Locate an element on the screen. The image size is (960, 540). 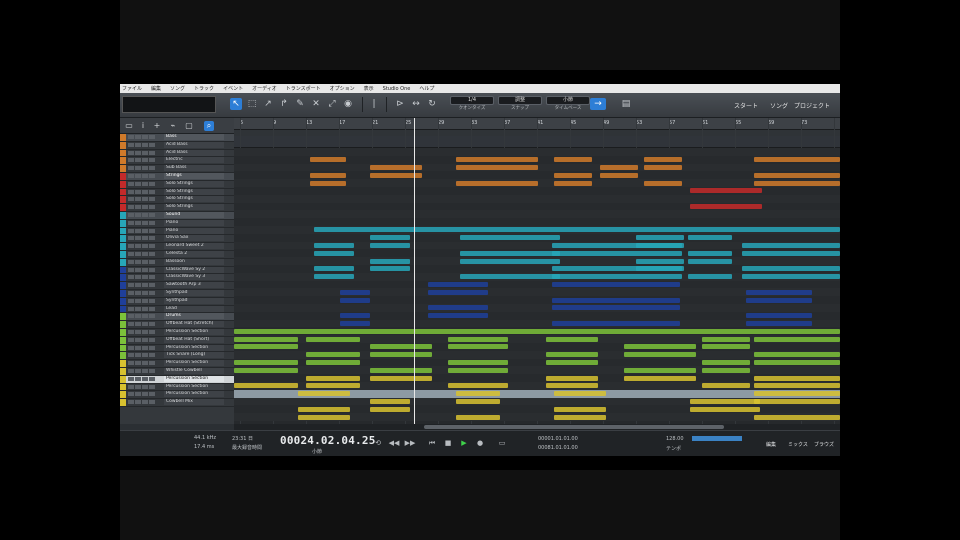
project-page-link: プロジェクト is located at coordinates (812, 105).